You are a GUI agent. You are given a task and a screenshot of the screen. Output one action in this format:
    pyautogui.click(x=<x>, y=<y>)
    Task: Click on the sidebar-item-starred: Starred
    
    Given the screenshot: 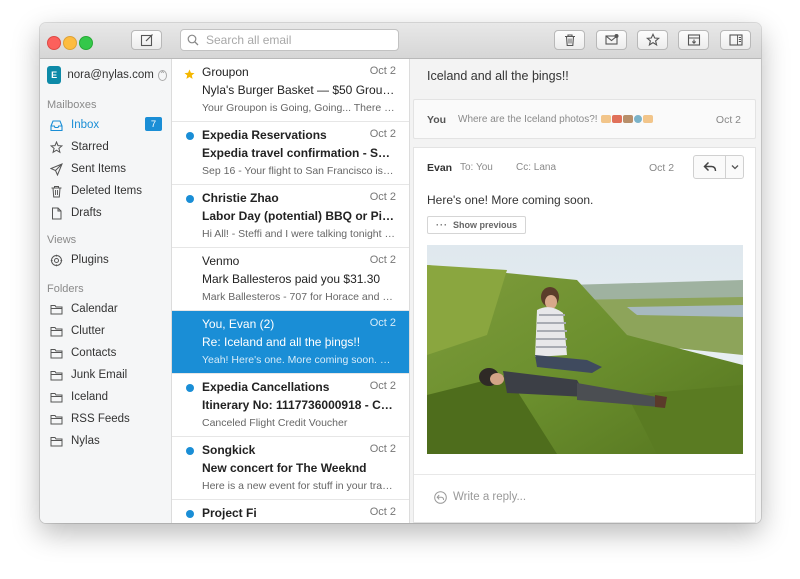 What is the action you would take?
    pyautogui.click(x=106, y=147)
    